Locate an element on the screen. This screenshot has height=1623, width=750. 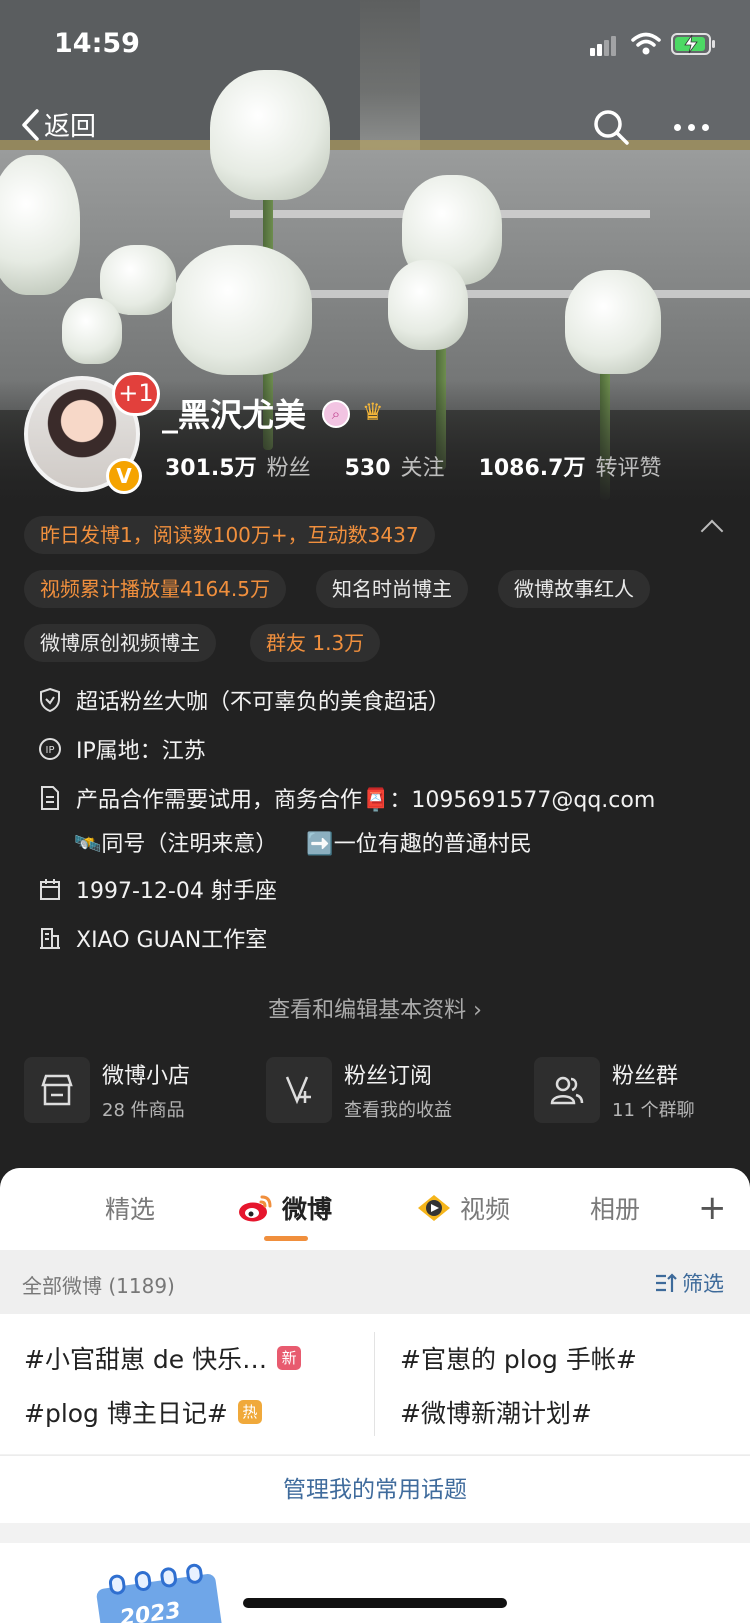
back-label: 返回 is located at coordinates (70, 127).